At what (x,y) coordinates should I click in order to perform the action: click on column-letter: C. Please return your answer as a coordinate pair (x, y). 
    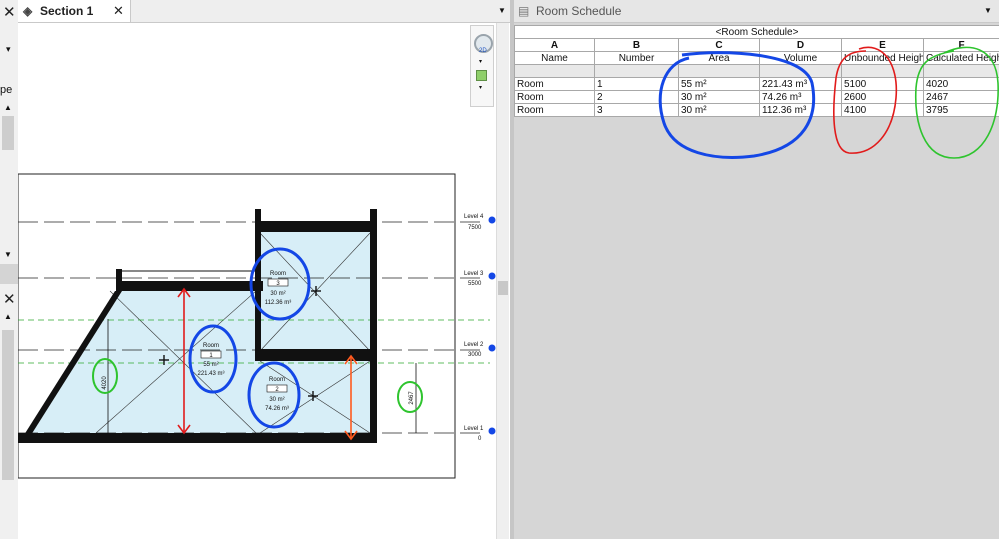
    Looking at the image, I should click on (719, 45).